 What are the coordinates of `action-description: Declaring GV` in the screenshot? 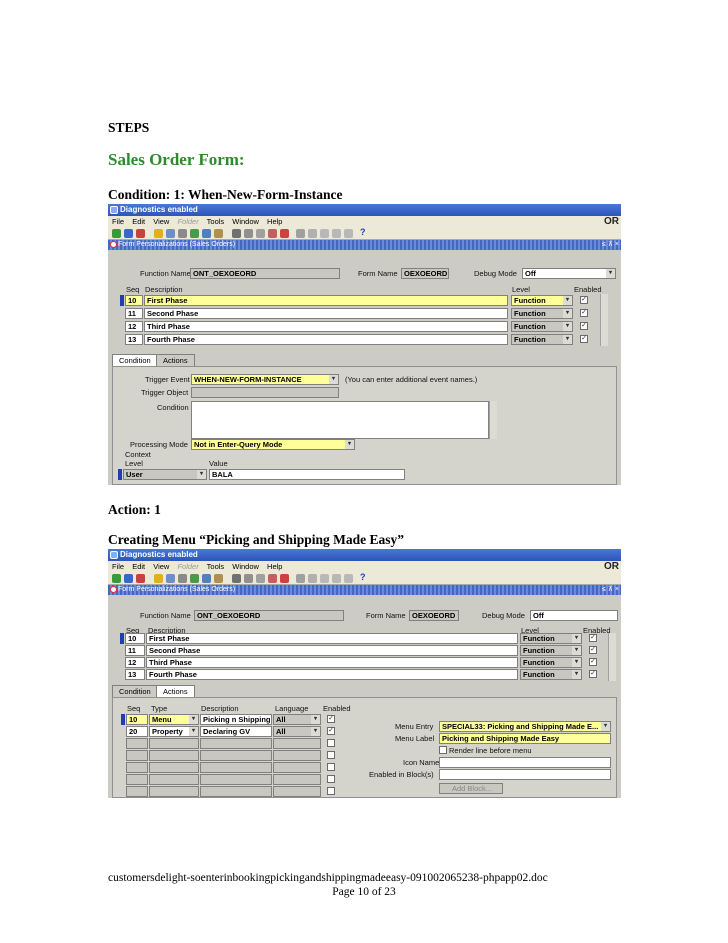 It's located at (236, 731).